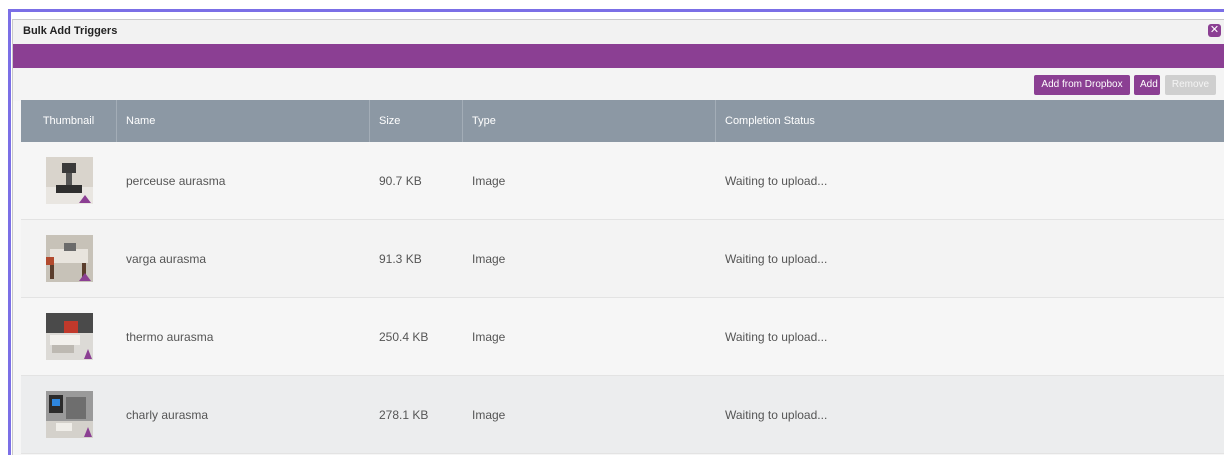 The image size is (1224, 455). I want to click on row-size: 250.4 KB, so click(404, 336).